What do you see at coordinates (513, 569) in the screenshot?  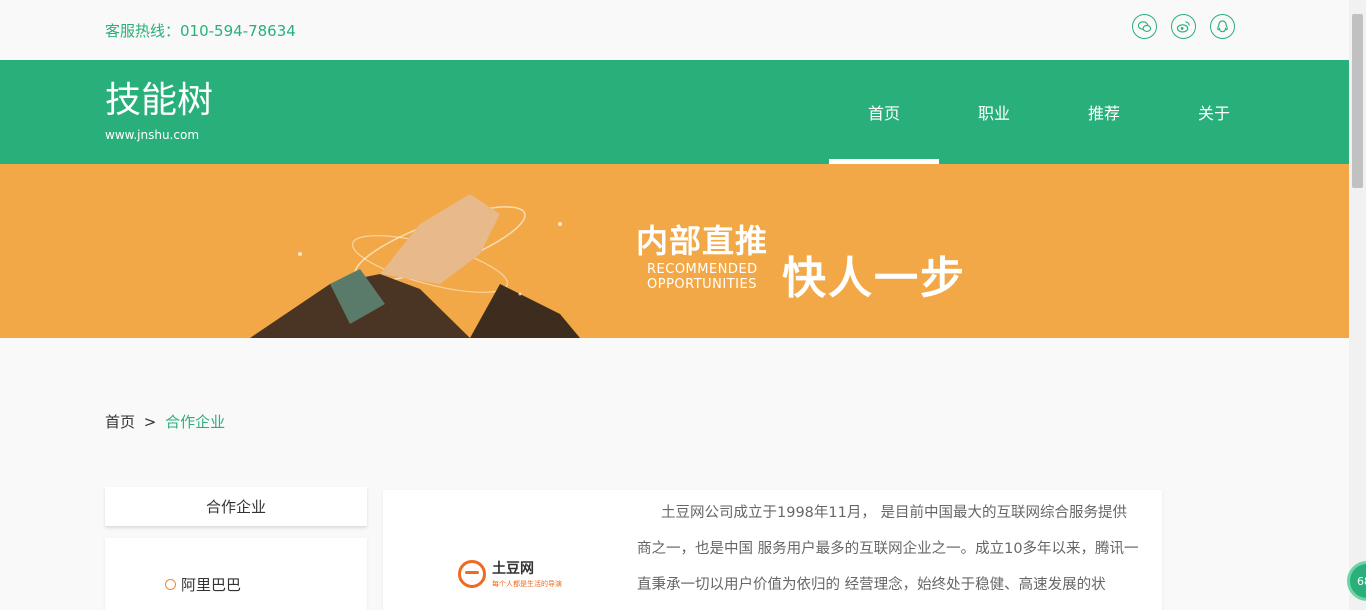 I see `logo-name: 土豆网` at bounding box center [513, 569].